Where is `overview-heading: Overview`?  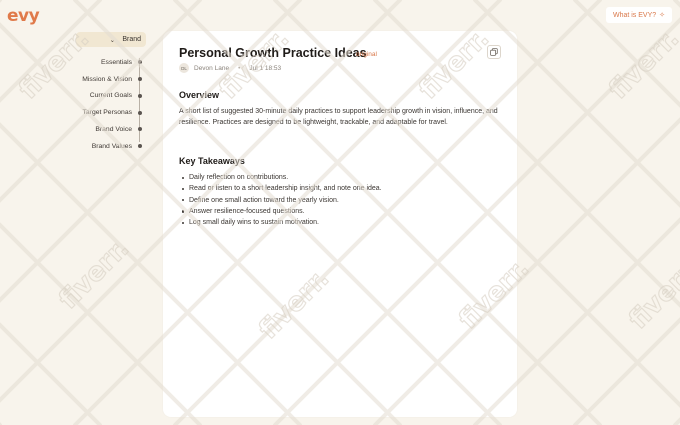 overview-heading: Overview is located at coordinates (199, 95).